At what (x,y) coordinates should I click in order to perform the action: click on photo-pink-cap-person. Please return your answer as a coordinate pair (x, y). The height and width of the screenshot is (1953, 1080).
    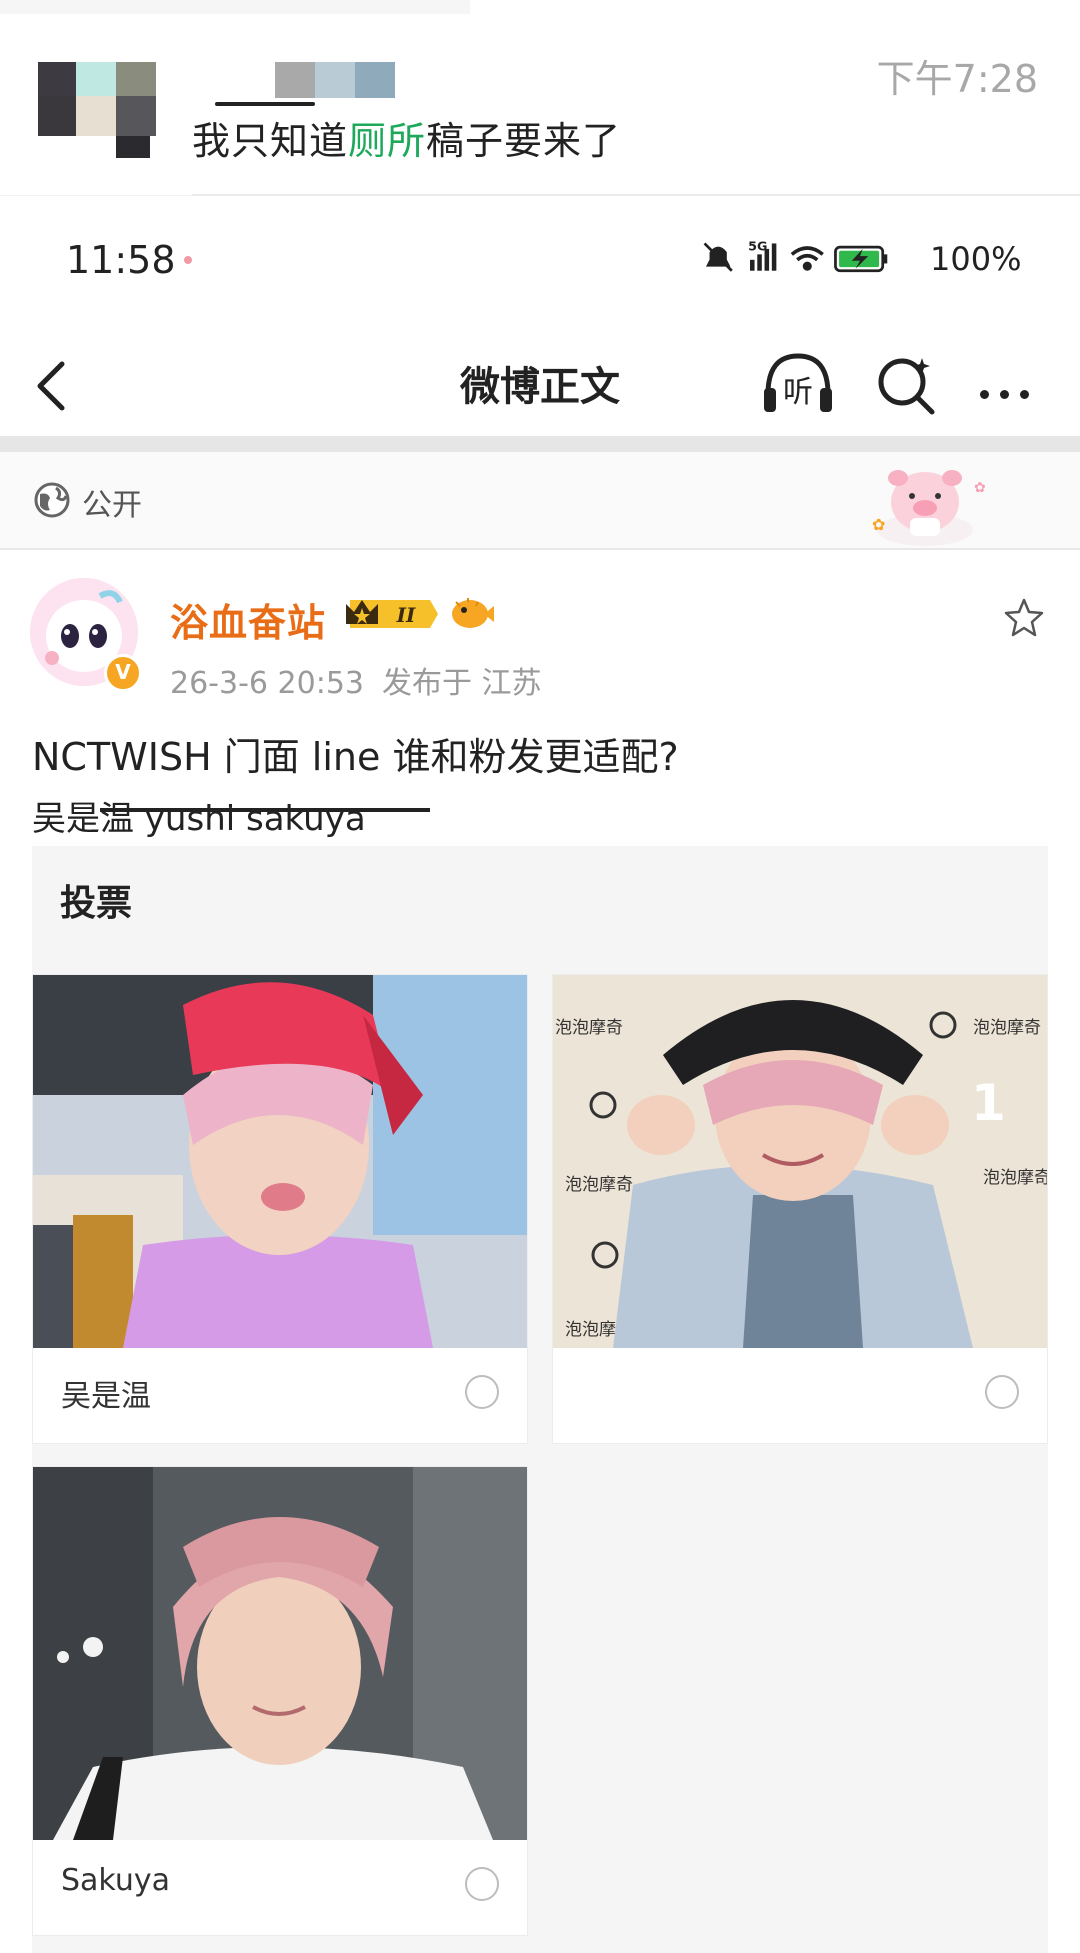
    Looking at the image, I should click on (280, 1161).